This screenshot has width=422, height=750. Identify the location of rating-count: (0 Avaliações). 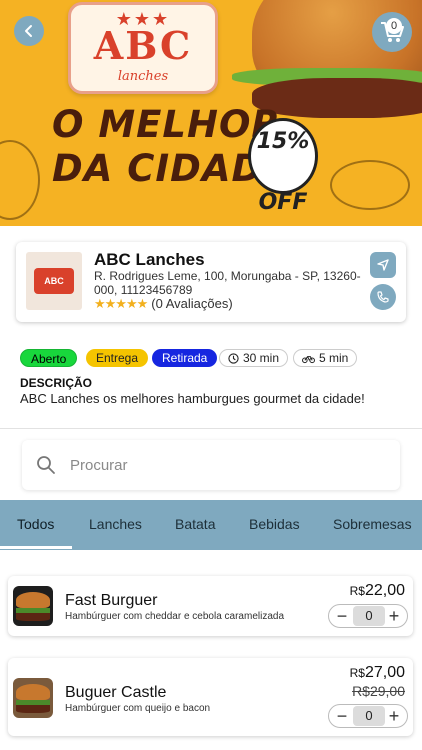
(192, 303).